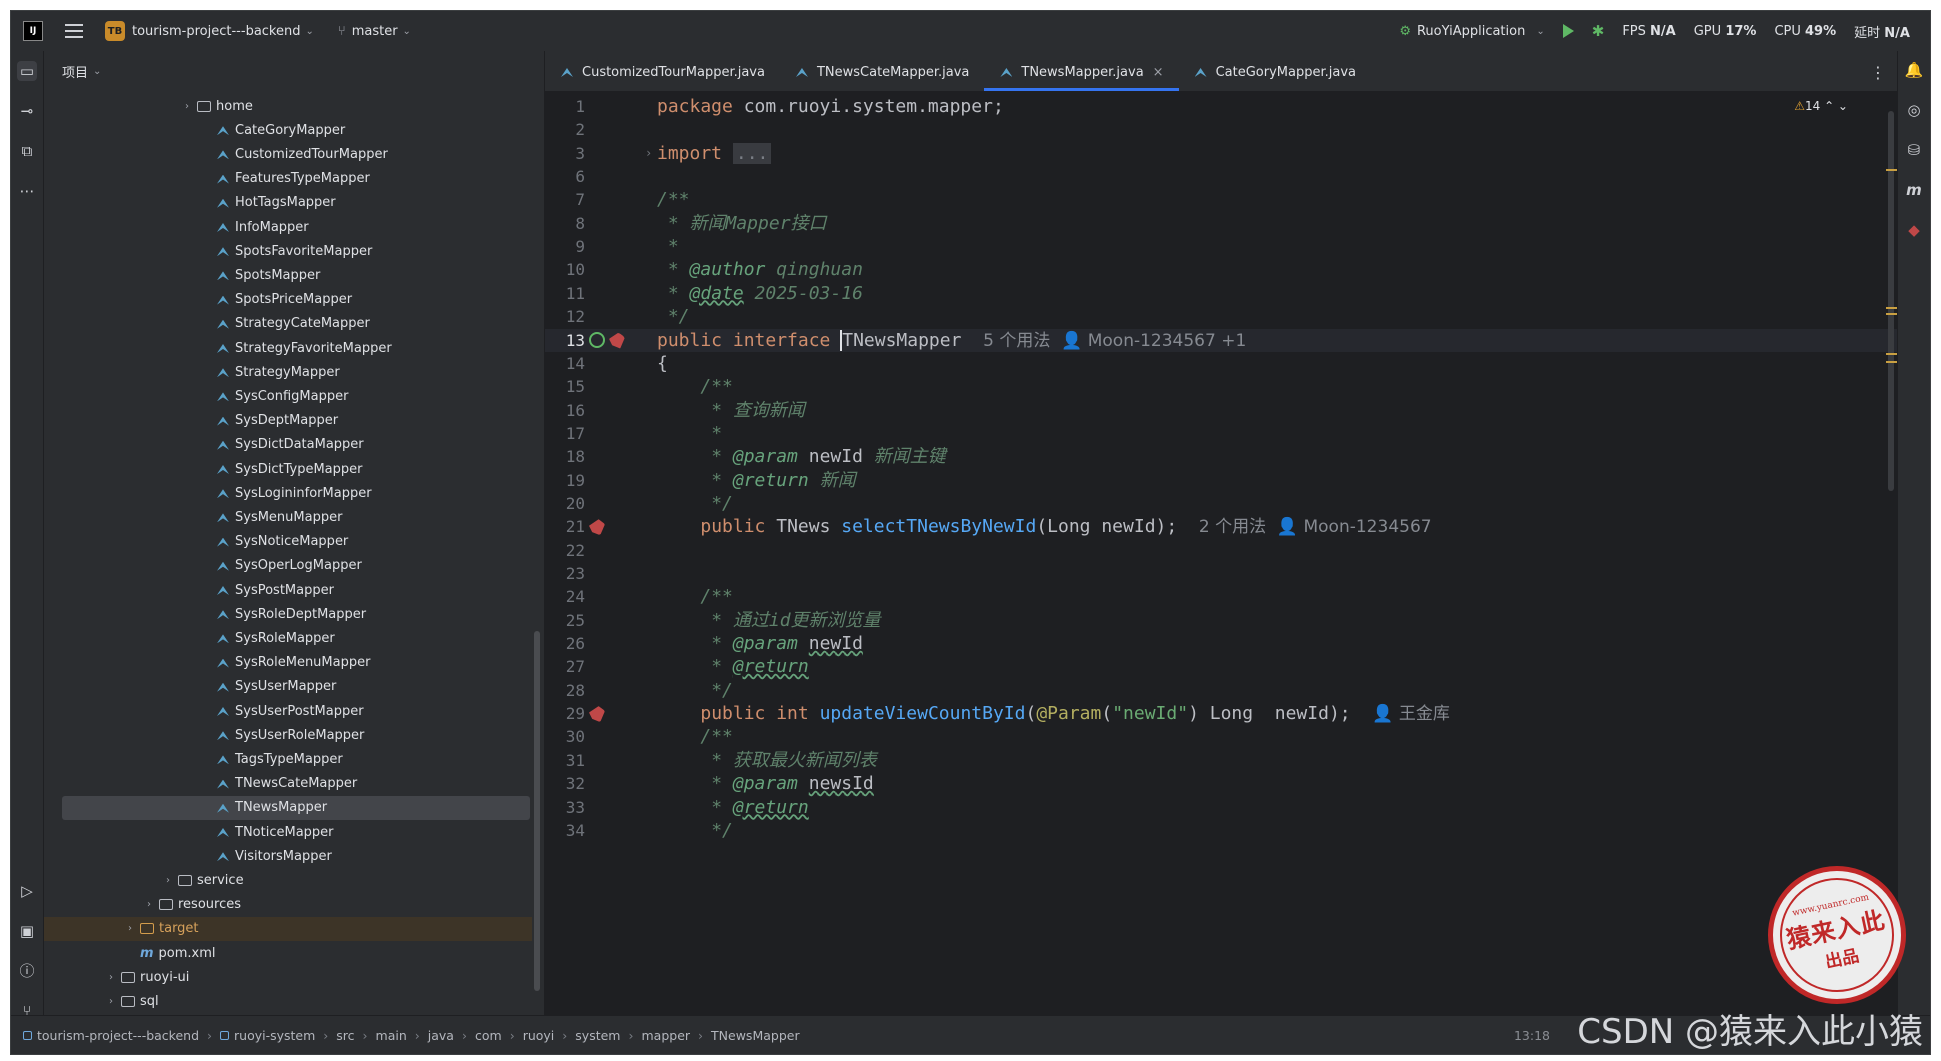 Image resolution: width=1941 pixels, height=1061 pixels. I want to click on tree-item: SysMenuMapper, so click(288, 517).